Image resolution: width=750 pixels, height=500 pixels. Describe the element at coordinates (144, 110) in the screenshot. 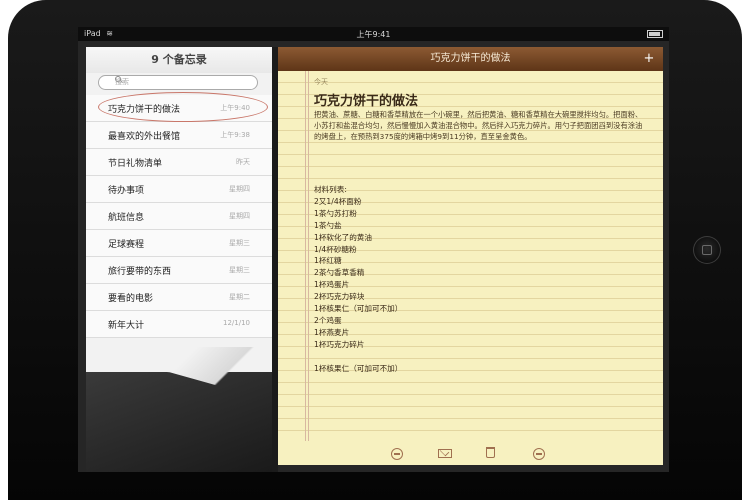

I see `note-title: 巧克力饼干的做法` at that location.